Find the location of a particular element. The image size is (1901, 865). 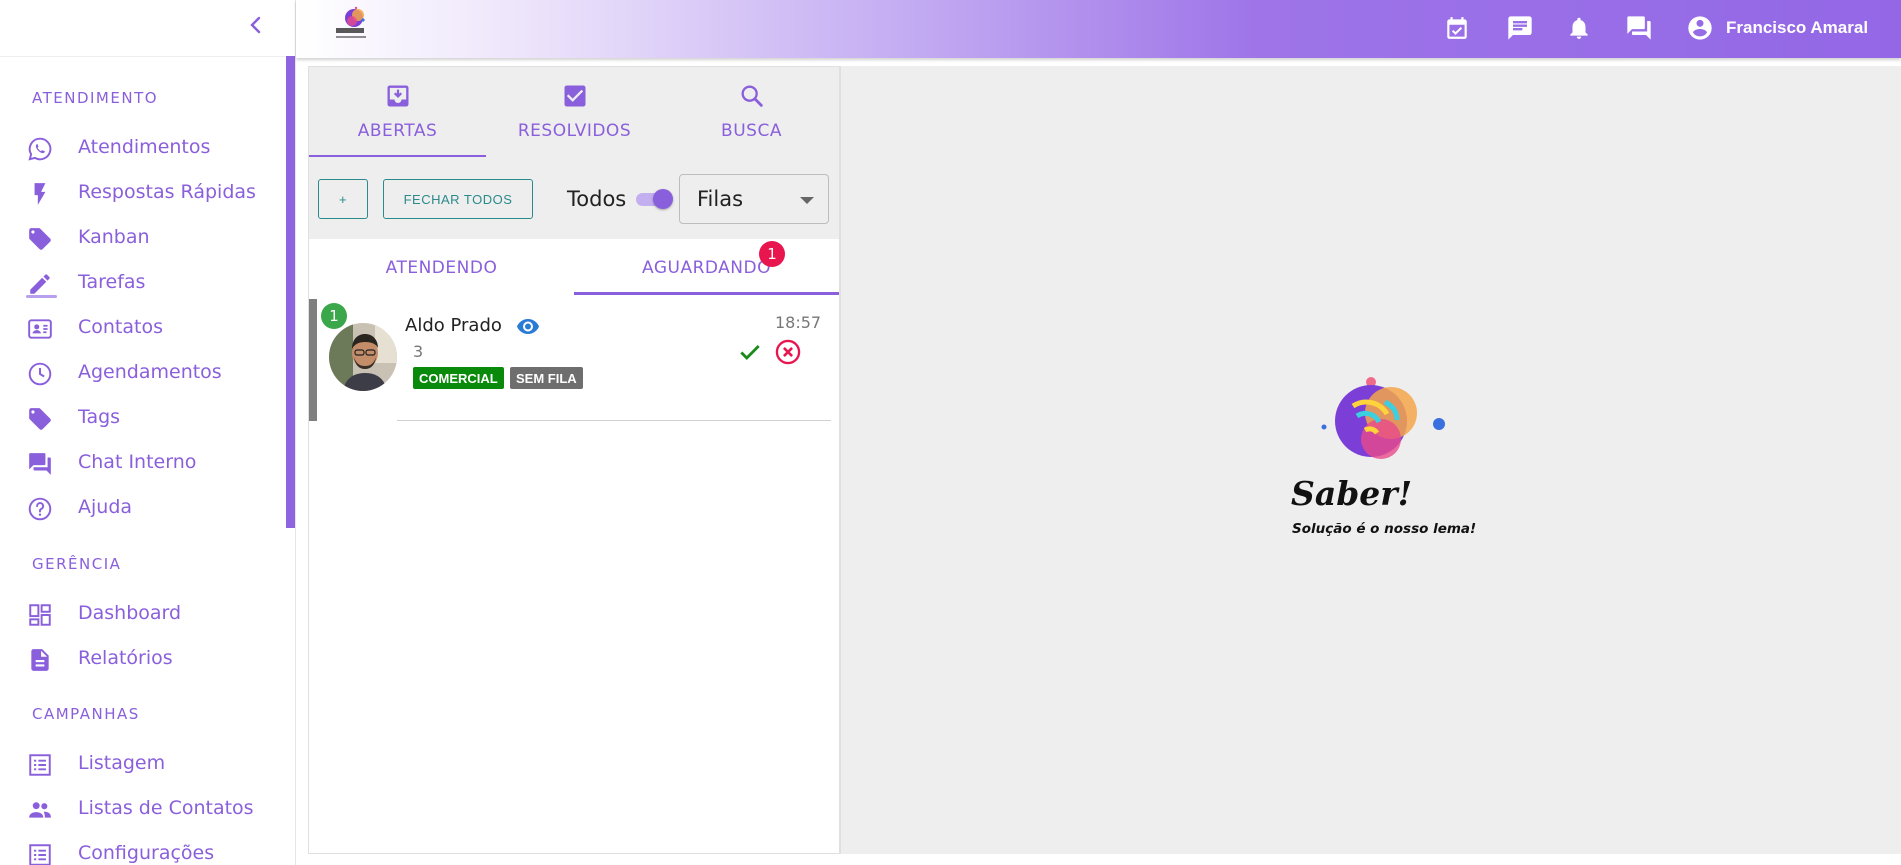

sidebar-item-configuracoes: Configurações is located at coordinates (143, 849).